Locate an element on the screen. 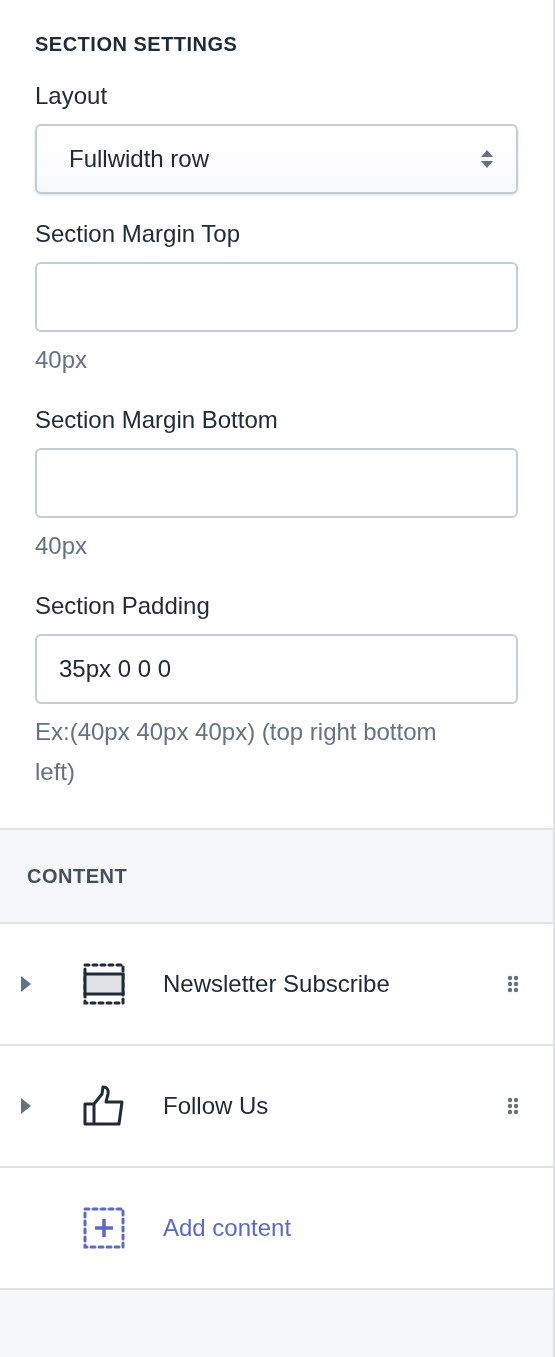  banner-icon is located at coordinates (104, 984).